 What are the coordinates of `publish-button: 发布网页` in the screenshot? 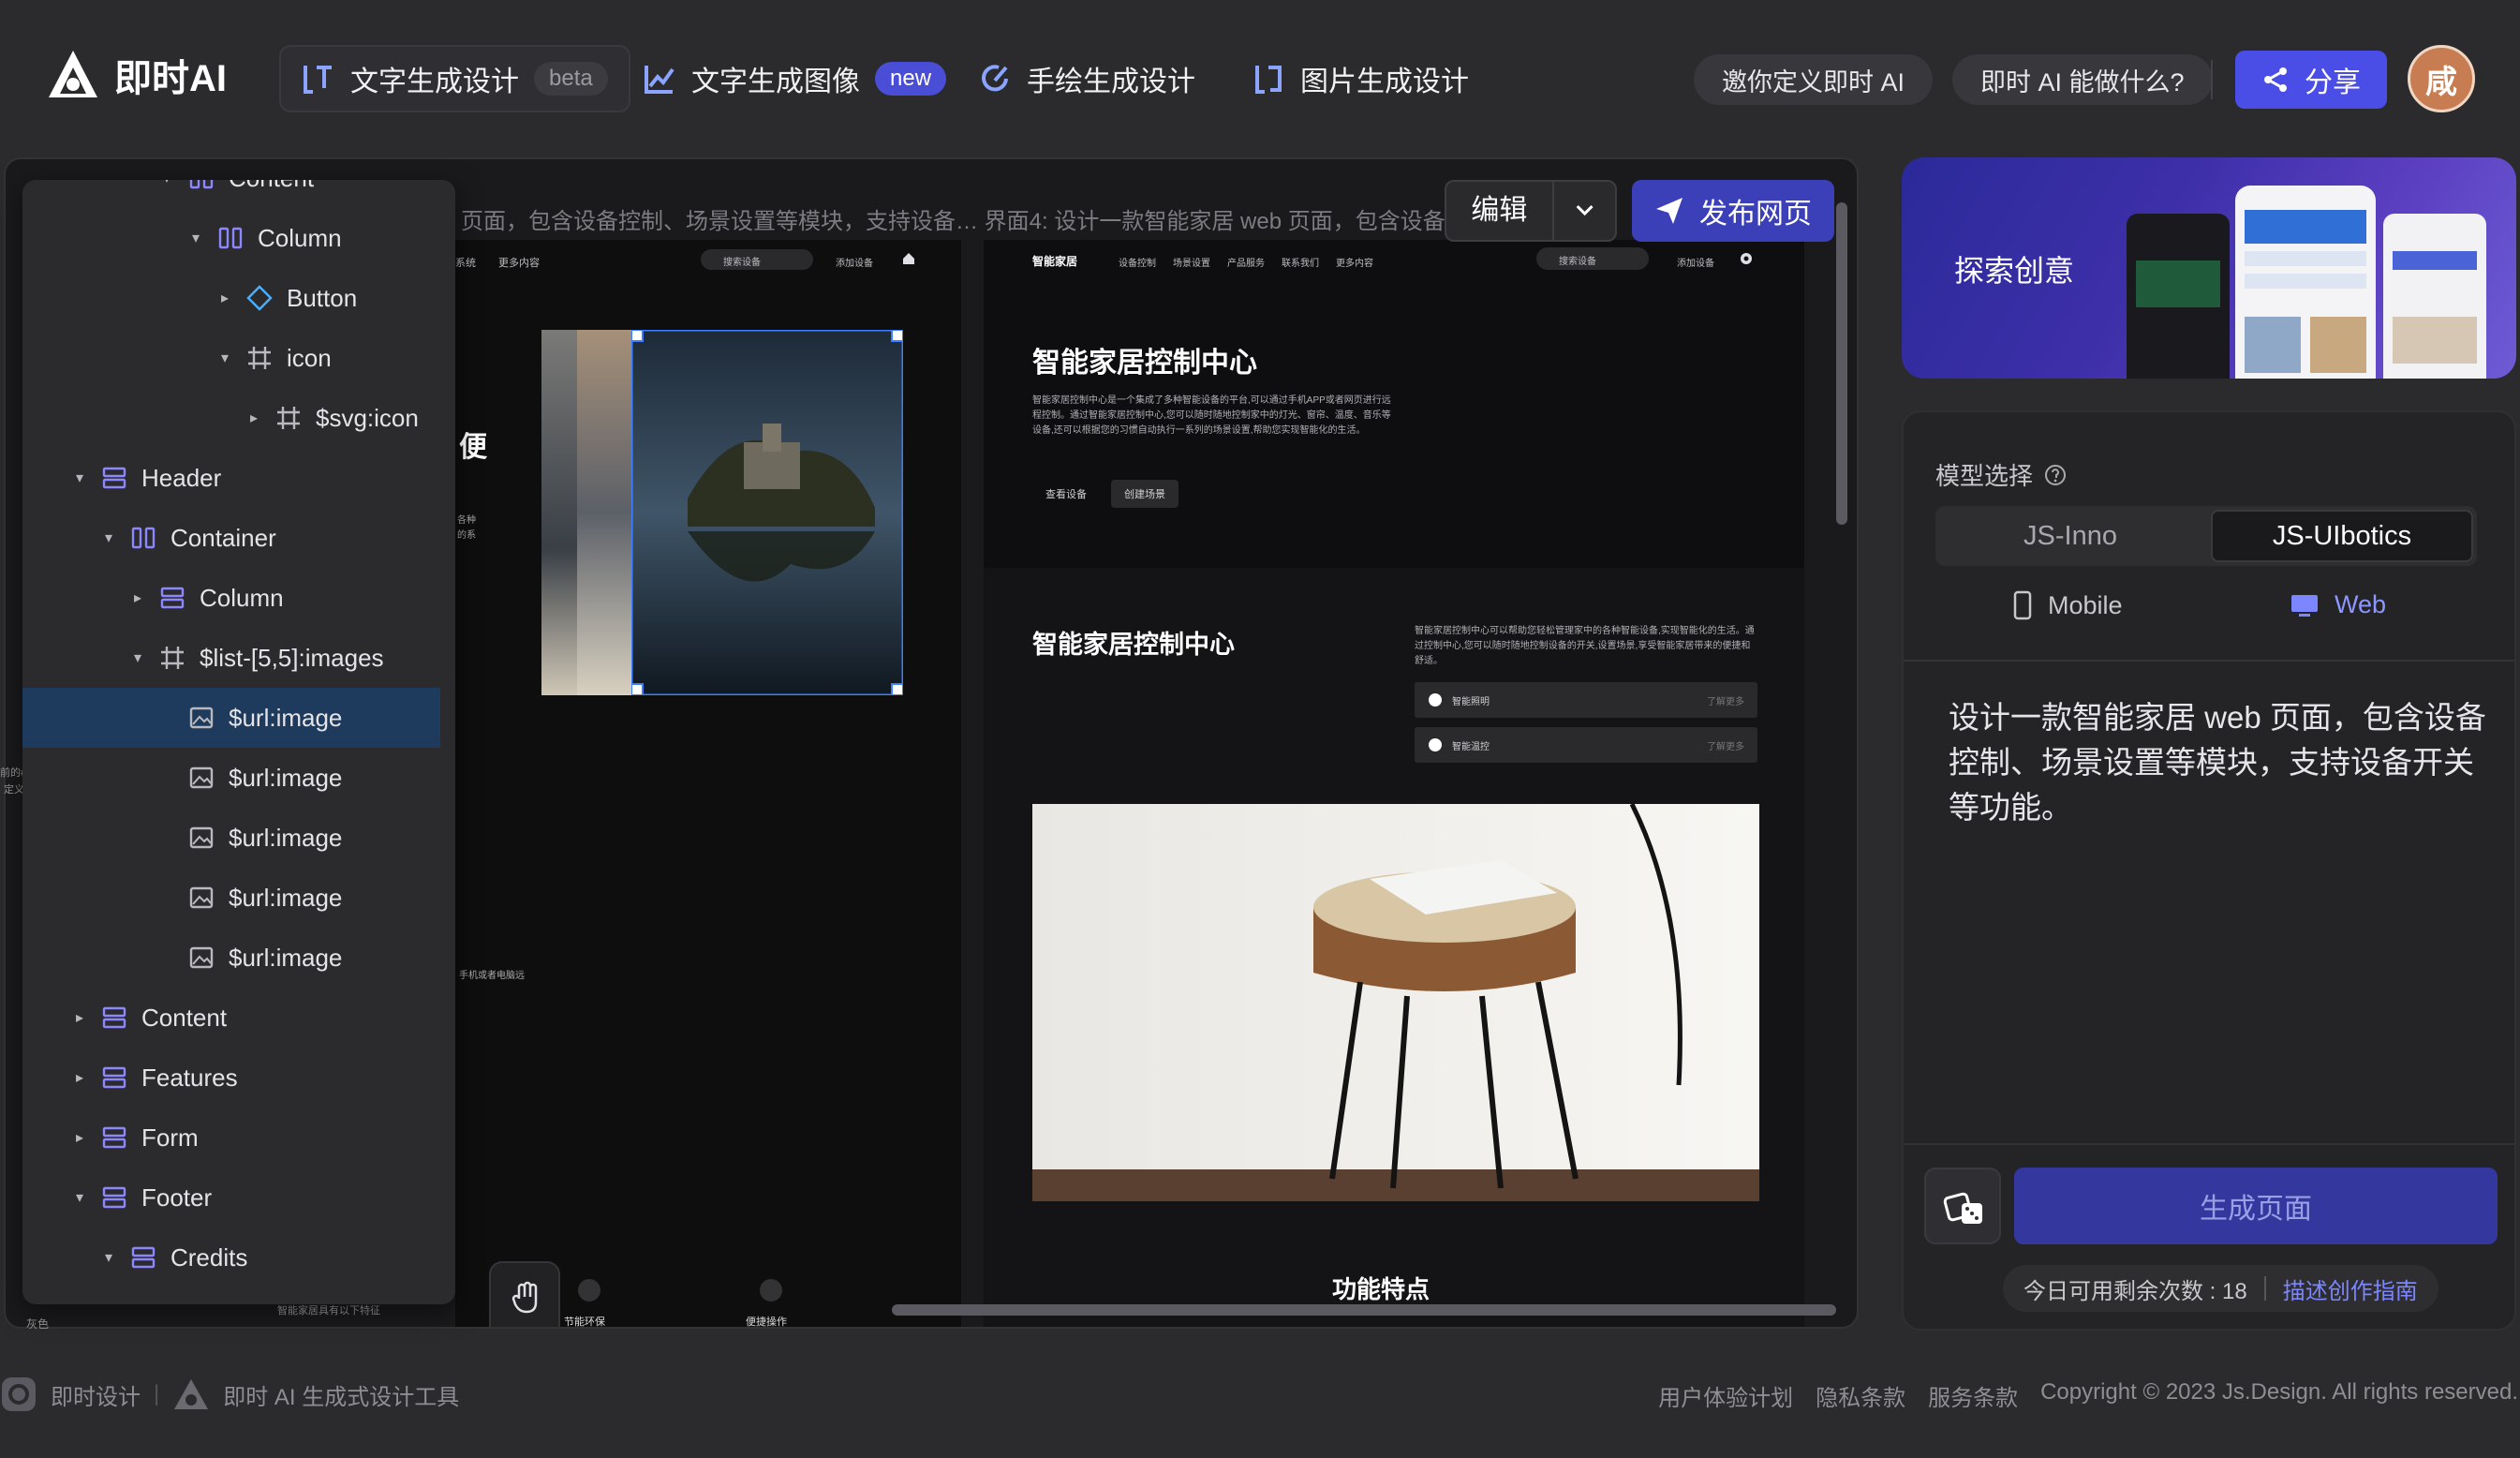 It's located at (1733, 211).